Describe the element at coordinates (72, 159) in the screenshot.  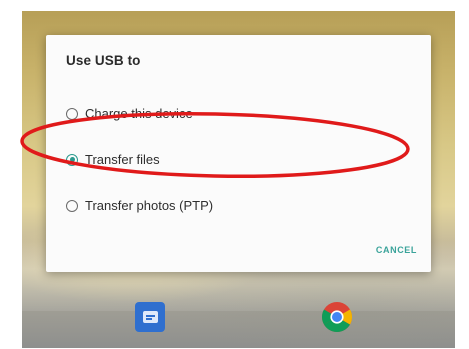
I see `radio-checked-icon` at that location.